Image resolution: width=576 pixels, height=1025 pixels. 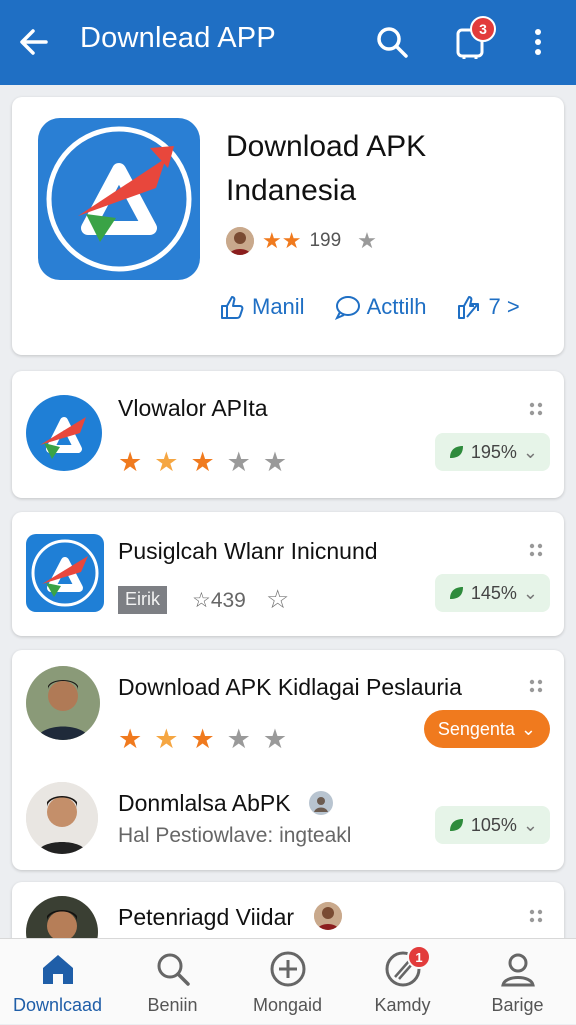 I want to click on list-item-title: Vlowalor APIta, so click(x=193, y=408).